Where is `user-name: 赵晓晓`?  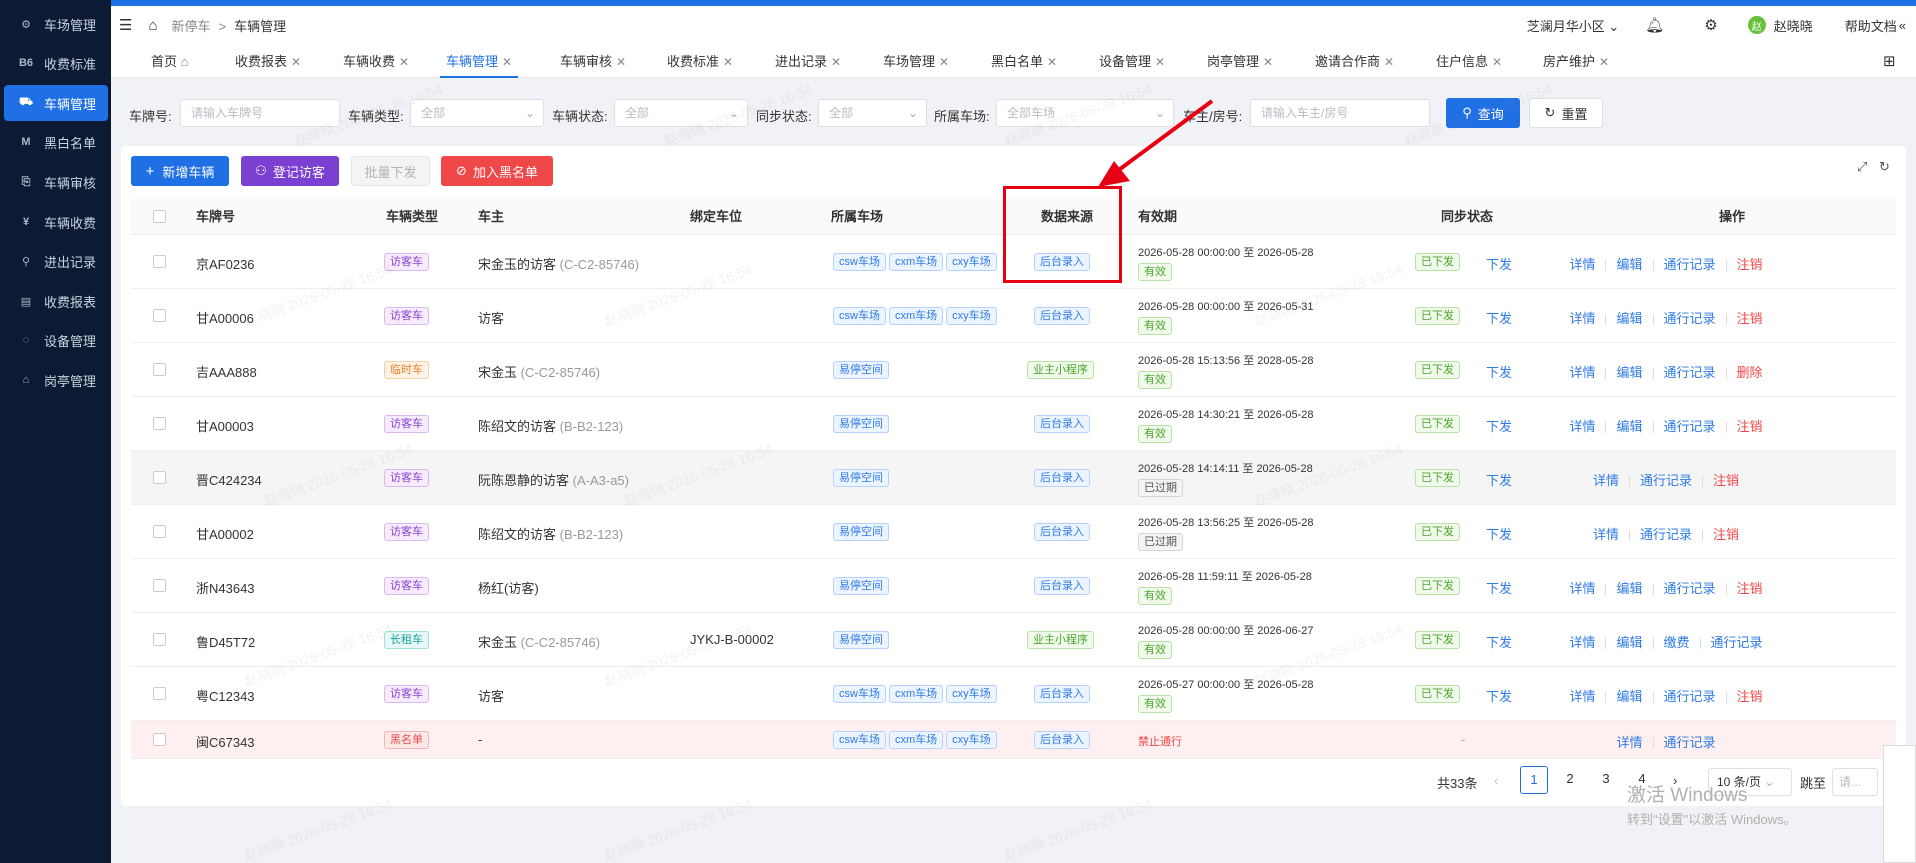 user-name: 赵晓晓 is located at coordinates (1793, 25).